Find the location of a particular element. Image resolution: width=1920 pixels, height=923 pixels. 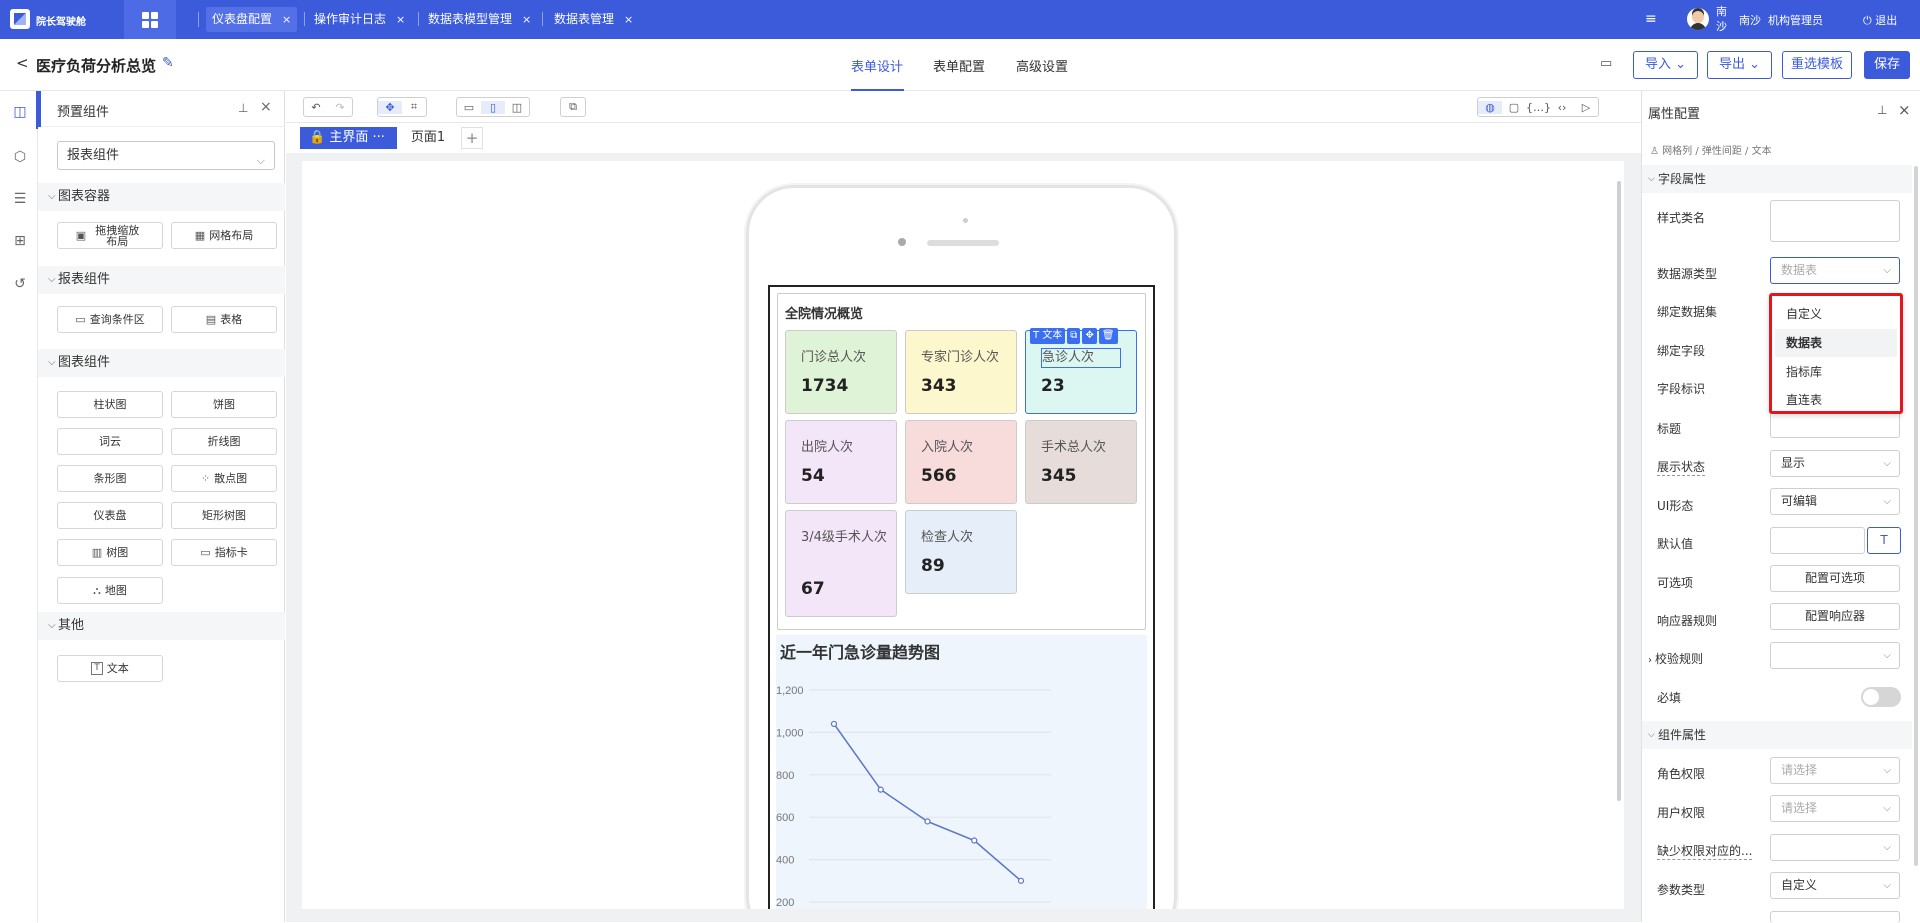

datasource-type-select: 数据表 ⌵ is located at coordinates (1835, 270).